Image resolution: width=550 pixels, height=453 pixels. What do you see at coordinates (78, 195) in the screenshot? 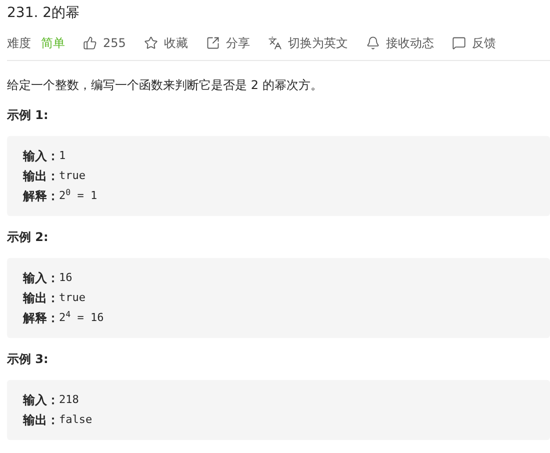
I see `example-line-value: 2$^{0}$ = 1` at bounding box center [78, 195].